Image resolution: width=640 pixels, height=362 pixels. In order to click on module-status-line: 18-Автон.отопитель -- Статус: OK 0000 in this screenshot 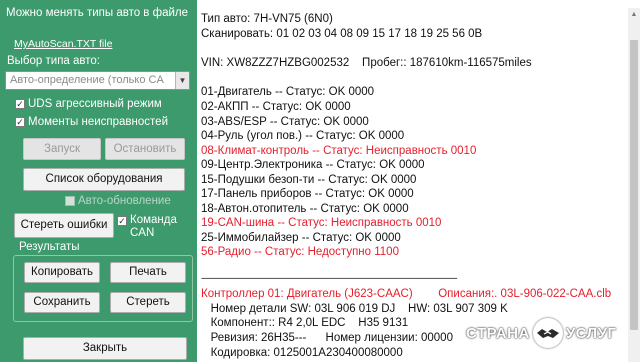, I will do `click(305, 209)`.